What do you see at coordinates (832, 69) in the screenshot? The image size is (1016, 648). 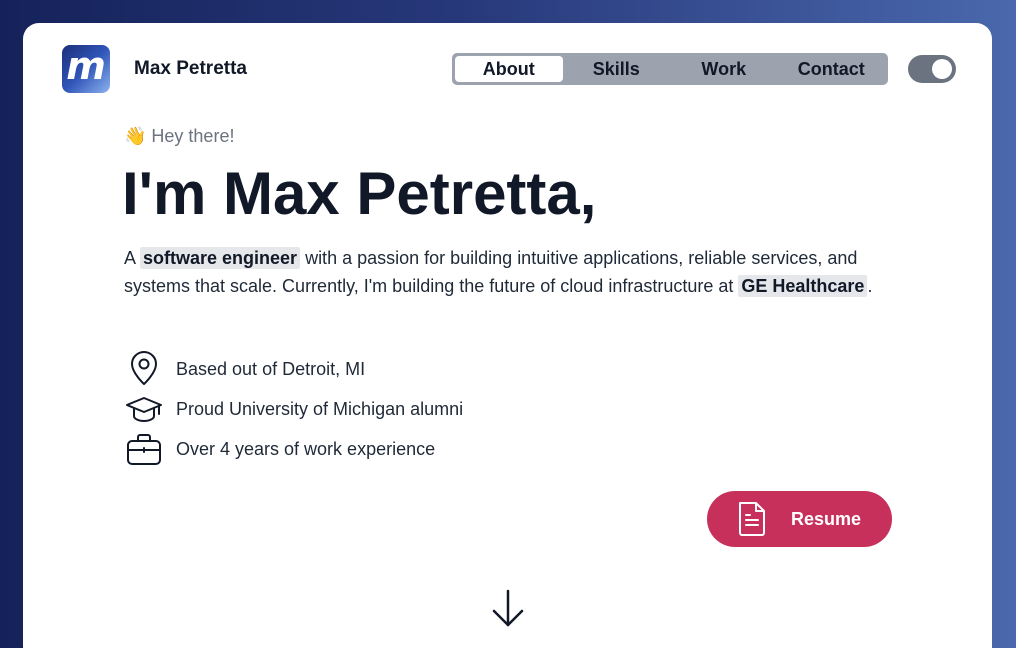 I see `nav-item-contact: Contact` at bounding box center [832, 69].